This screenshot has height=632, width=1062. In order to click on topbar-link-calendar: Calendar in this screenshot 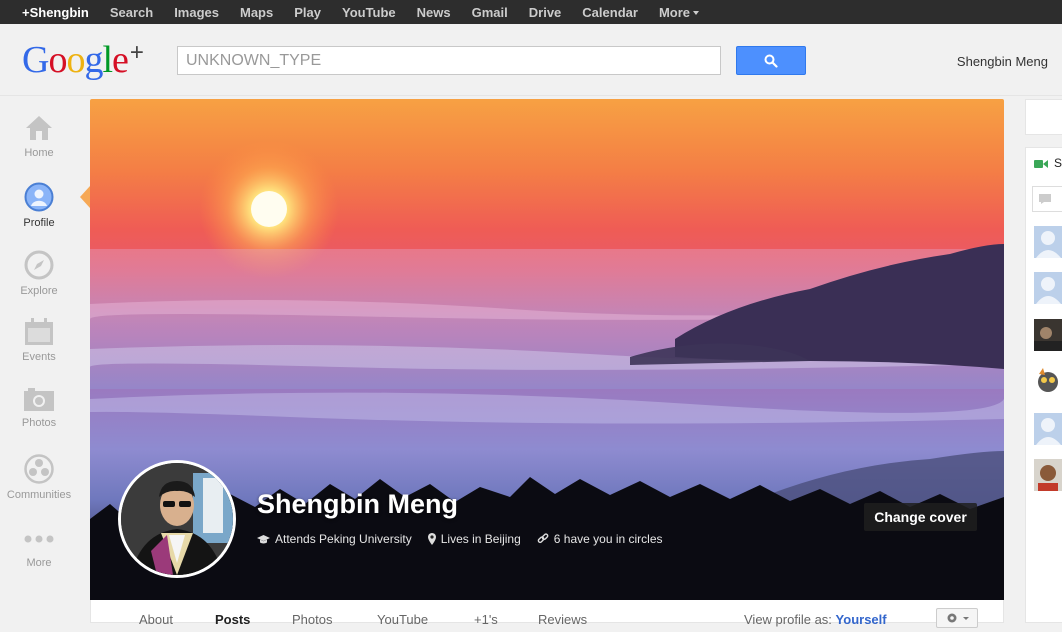, I will do `click(610, 12)`.